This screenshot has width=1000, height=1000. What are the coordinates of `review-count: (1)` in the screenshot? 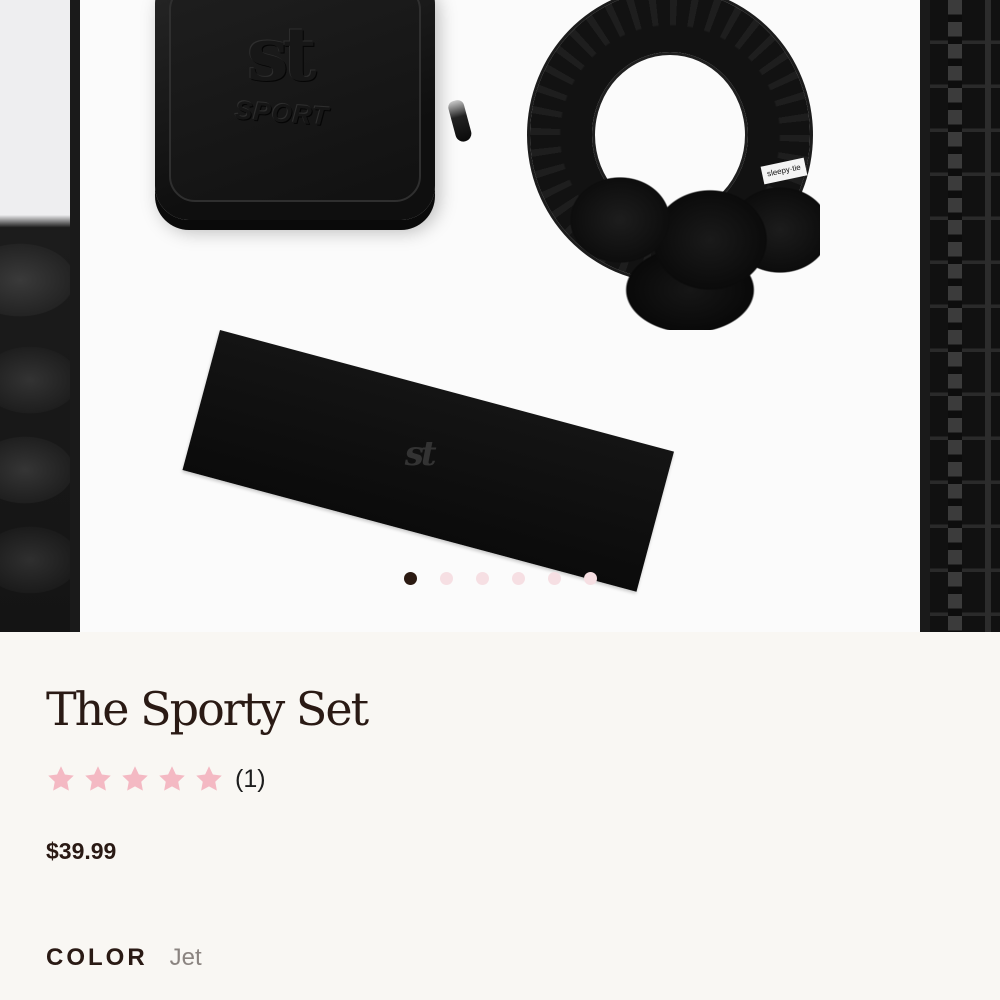 It's located at (250, 779).